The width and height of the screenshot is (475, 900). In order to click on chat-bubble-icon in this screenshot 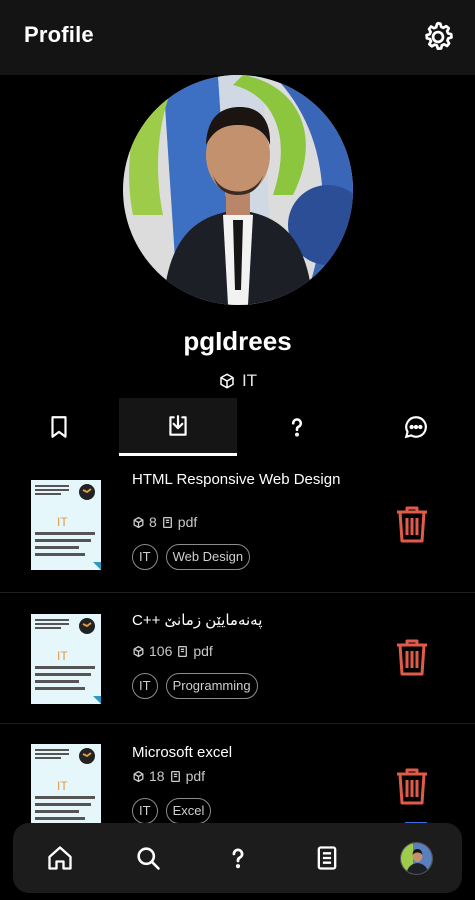, I will do `click(415, 427)`.